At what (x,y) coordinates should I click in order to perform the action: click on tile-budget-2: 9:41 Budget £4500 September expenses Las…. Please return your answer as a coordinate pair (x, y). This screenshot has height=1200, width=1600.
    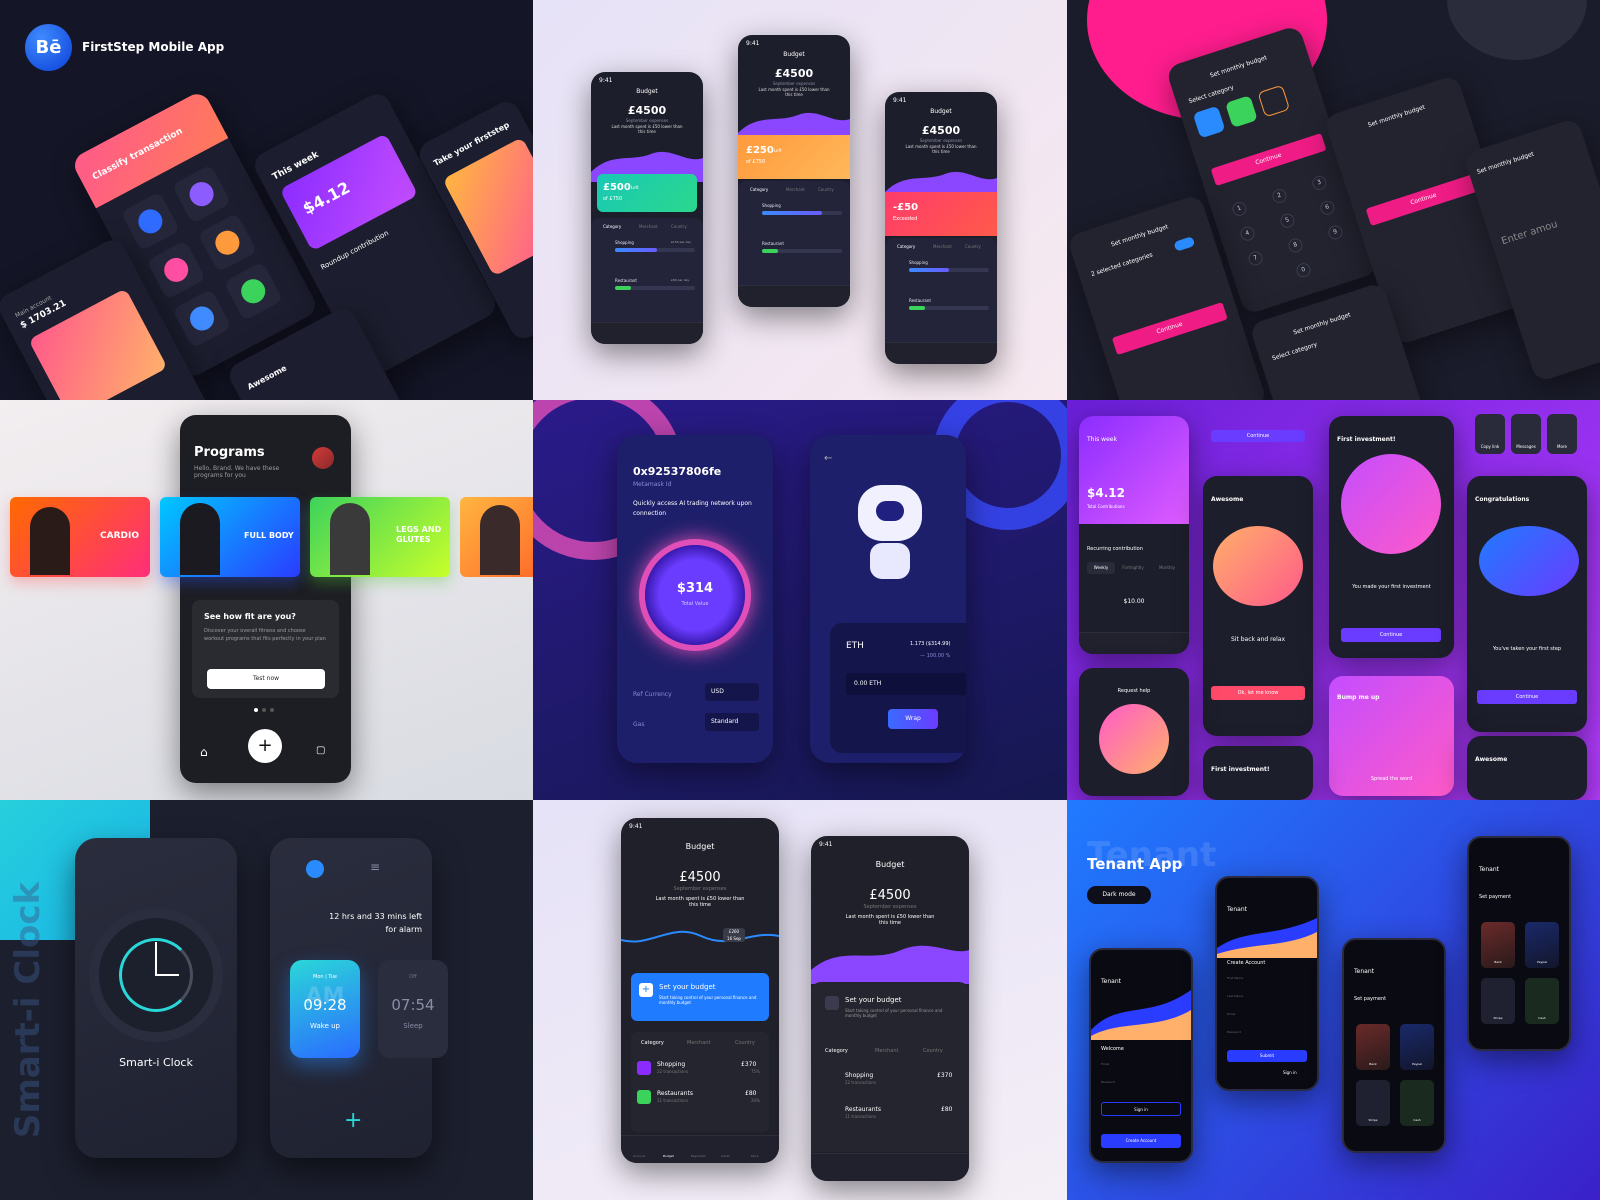
    Looking at the image, I should click on (800, 1000).